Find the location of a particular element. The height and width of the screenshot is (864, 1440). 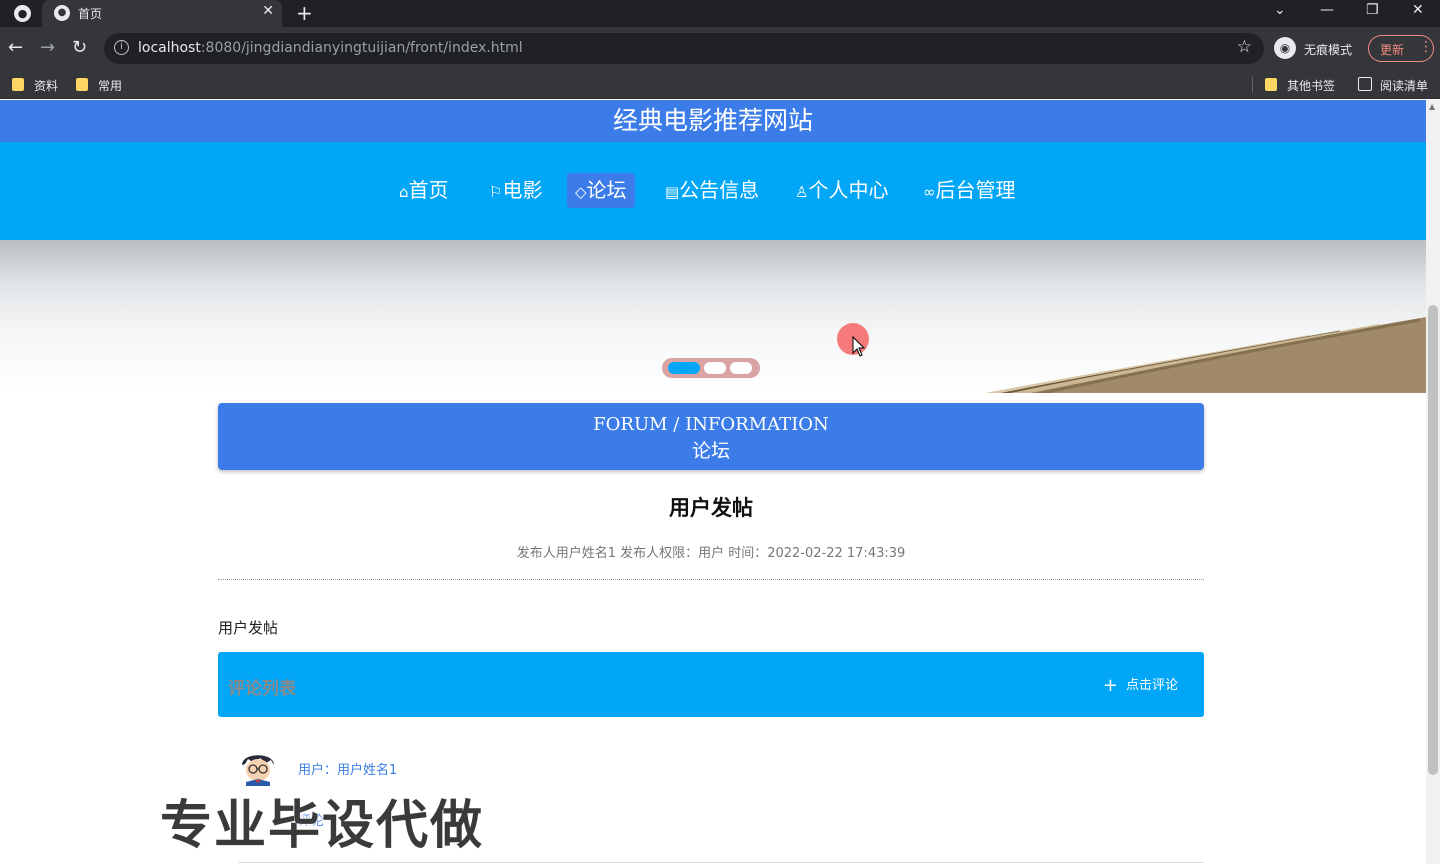

comment-divider is located at coordinates (721, 862).